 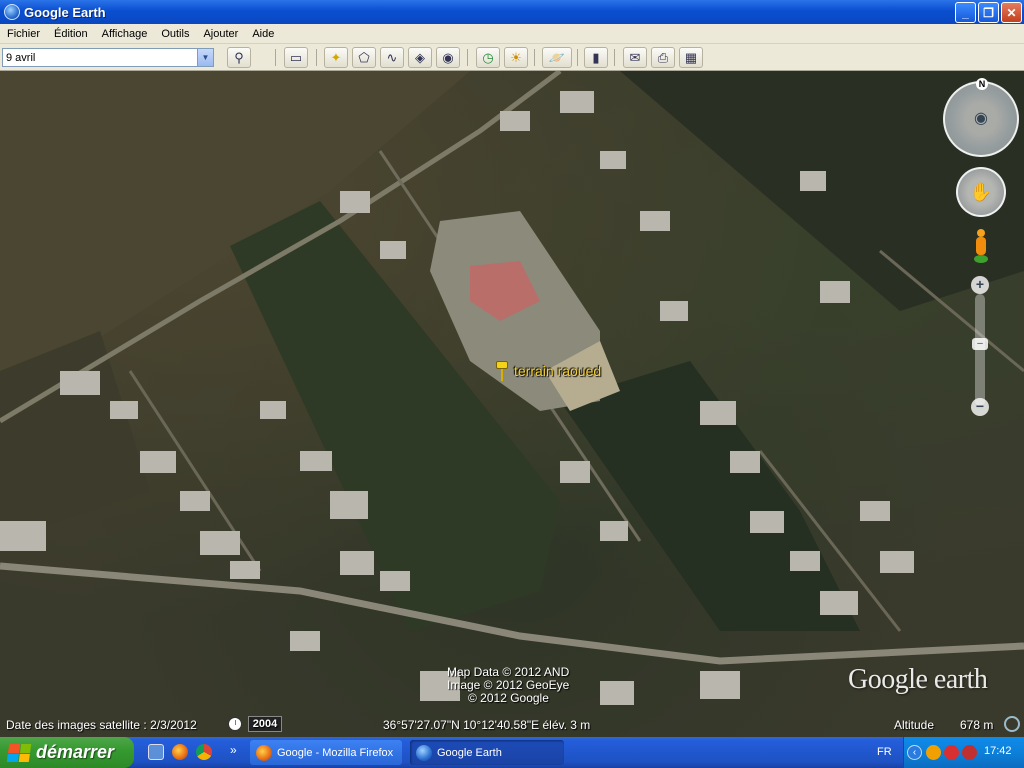 I want to click on zoom-in-button: +, so click(x=980, y=285).